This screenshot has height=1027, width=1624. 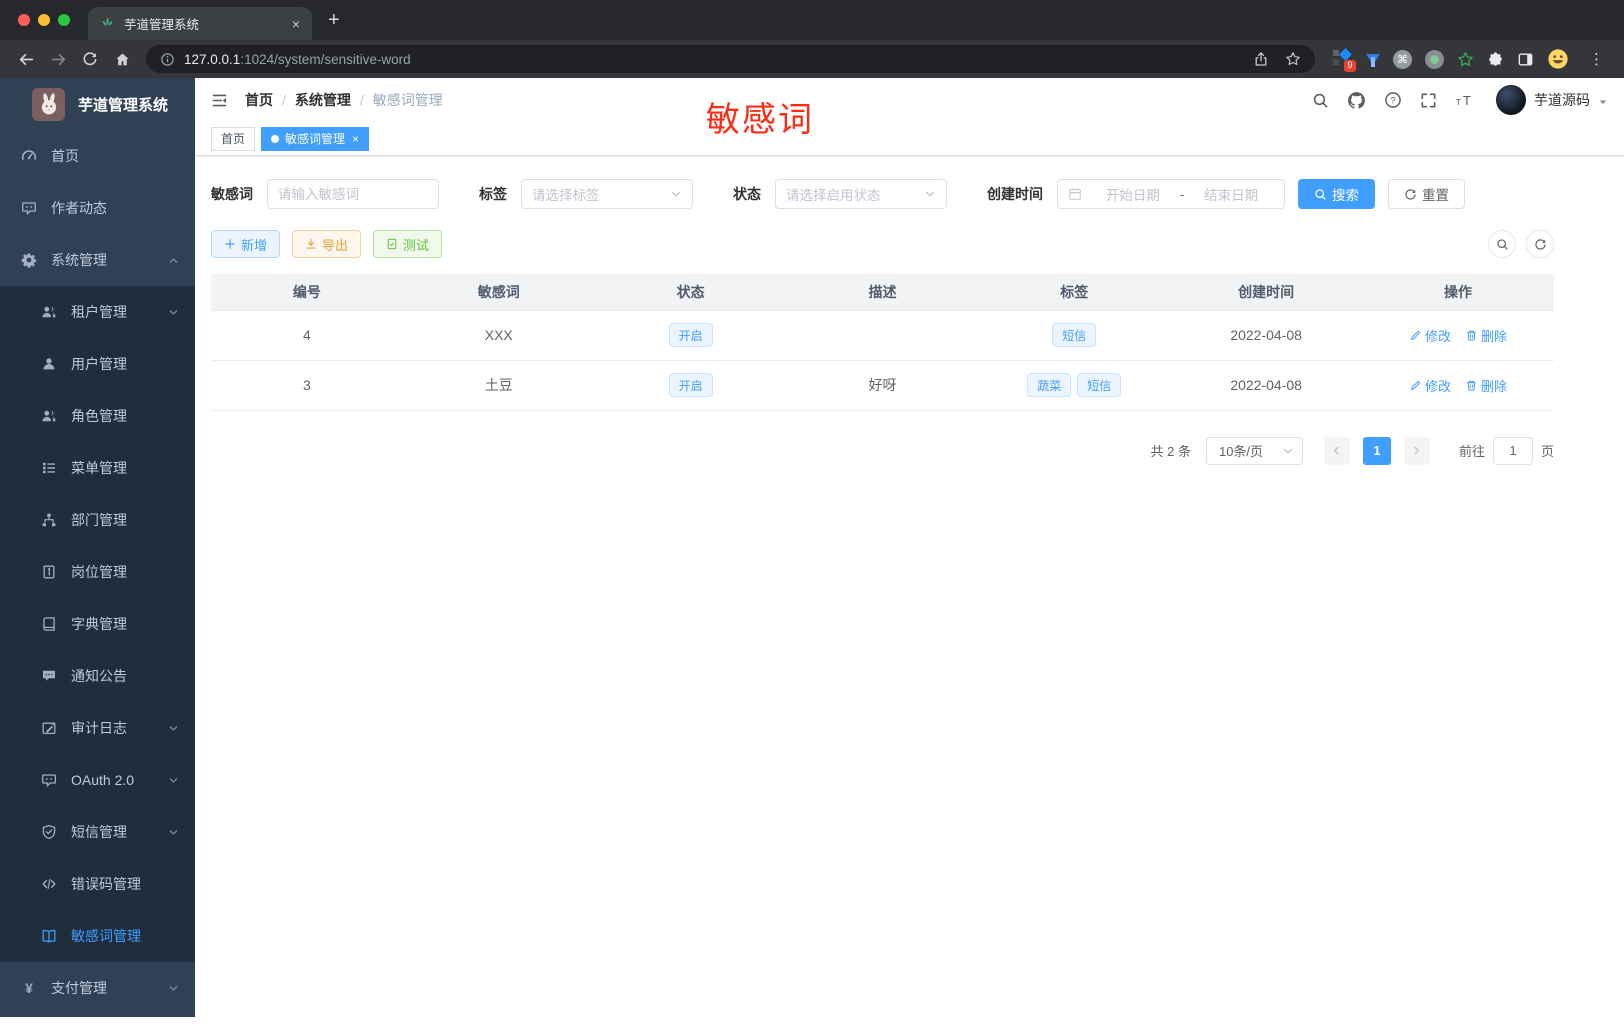 I want to click on reset-button: 重置, so click(x=1426, y=194).